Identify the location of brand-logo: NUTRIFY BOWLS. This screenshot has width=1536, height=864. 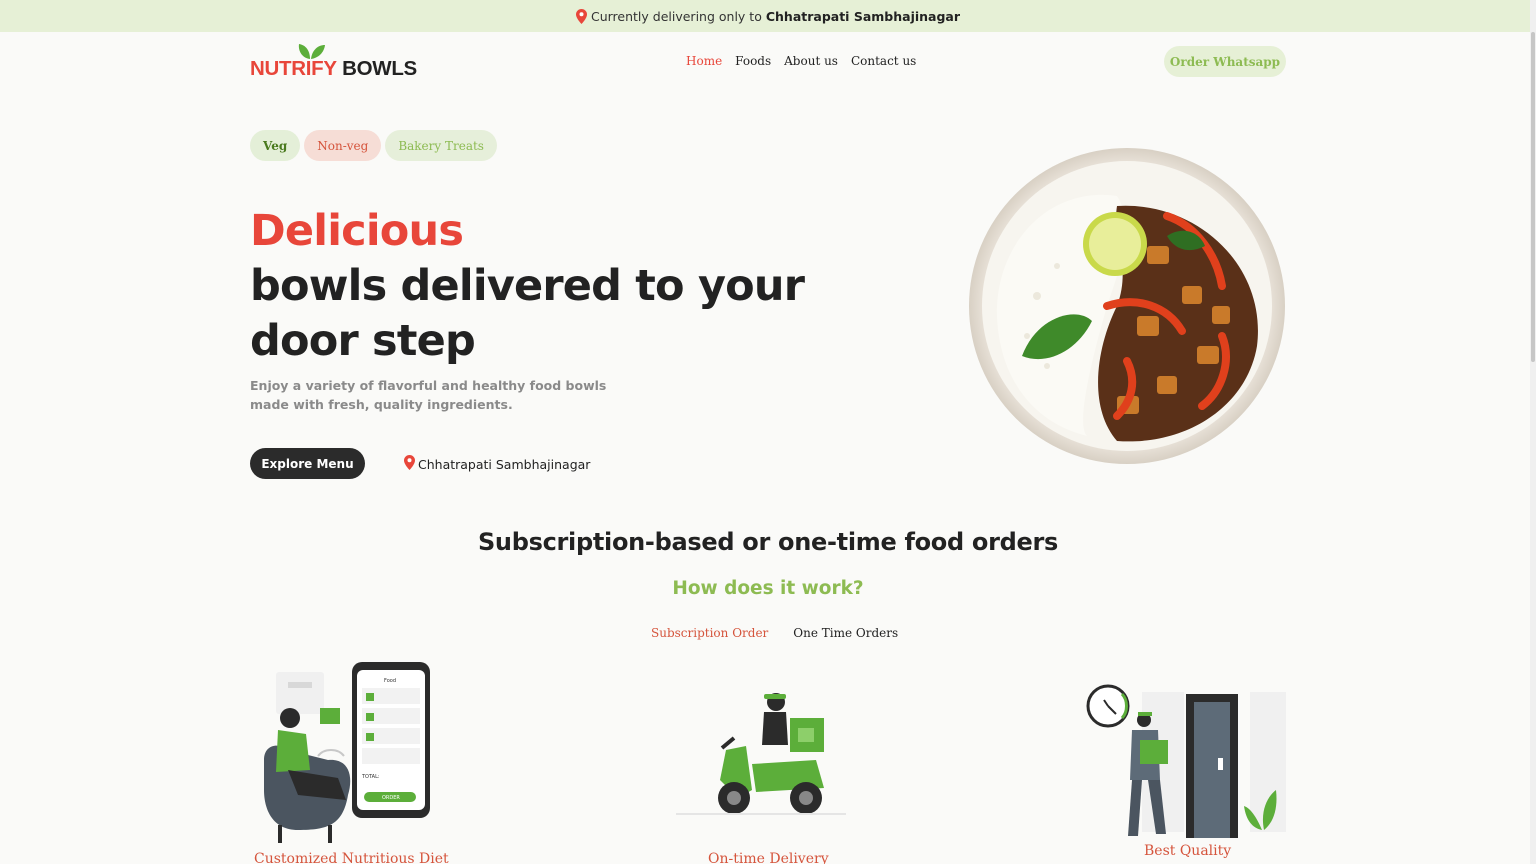
(335, 62).